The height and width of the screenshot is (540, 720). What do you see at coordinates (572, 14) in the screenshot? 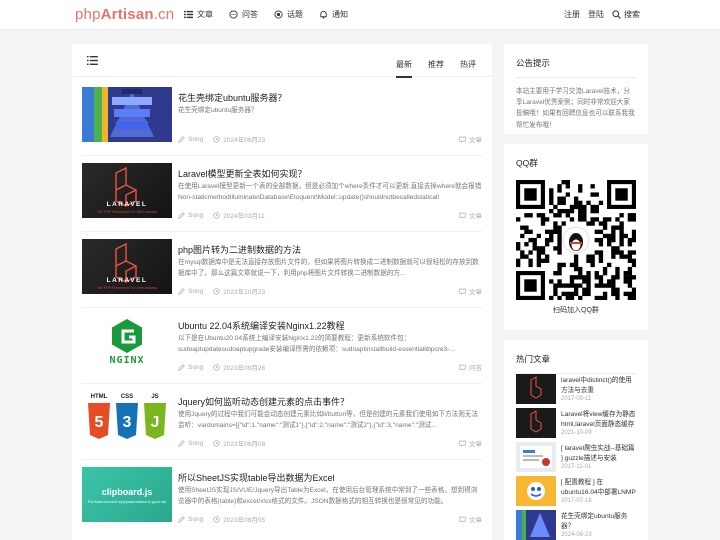
I see `register-link: 注册` at bounding box center [572, 14].